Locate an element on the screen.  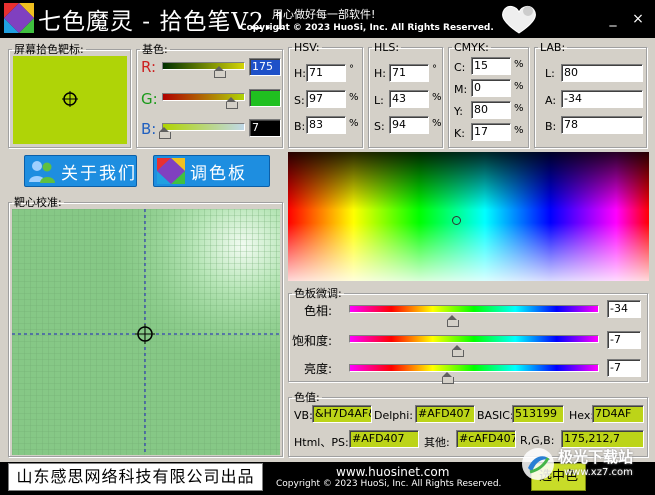
vb-field: &H7D4AF& is located at coordinates (342, 414).